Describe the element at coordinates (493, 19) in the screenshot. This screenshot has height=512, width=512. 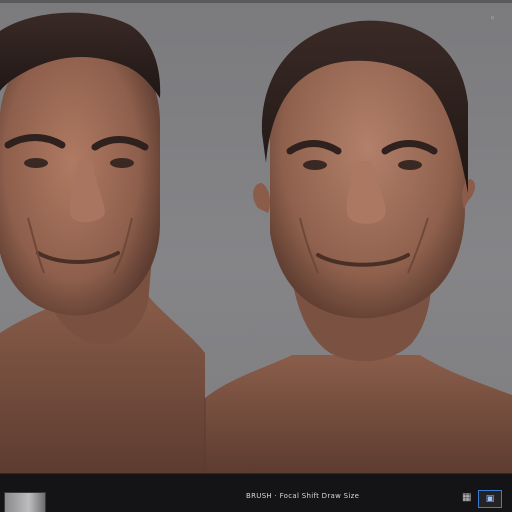
I see `cursor-icon: ◦` at that location.